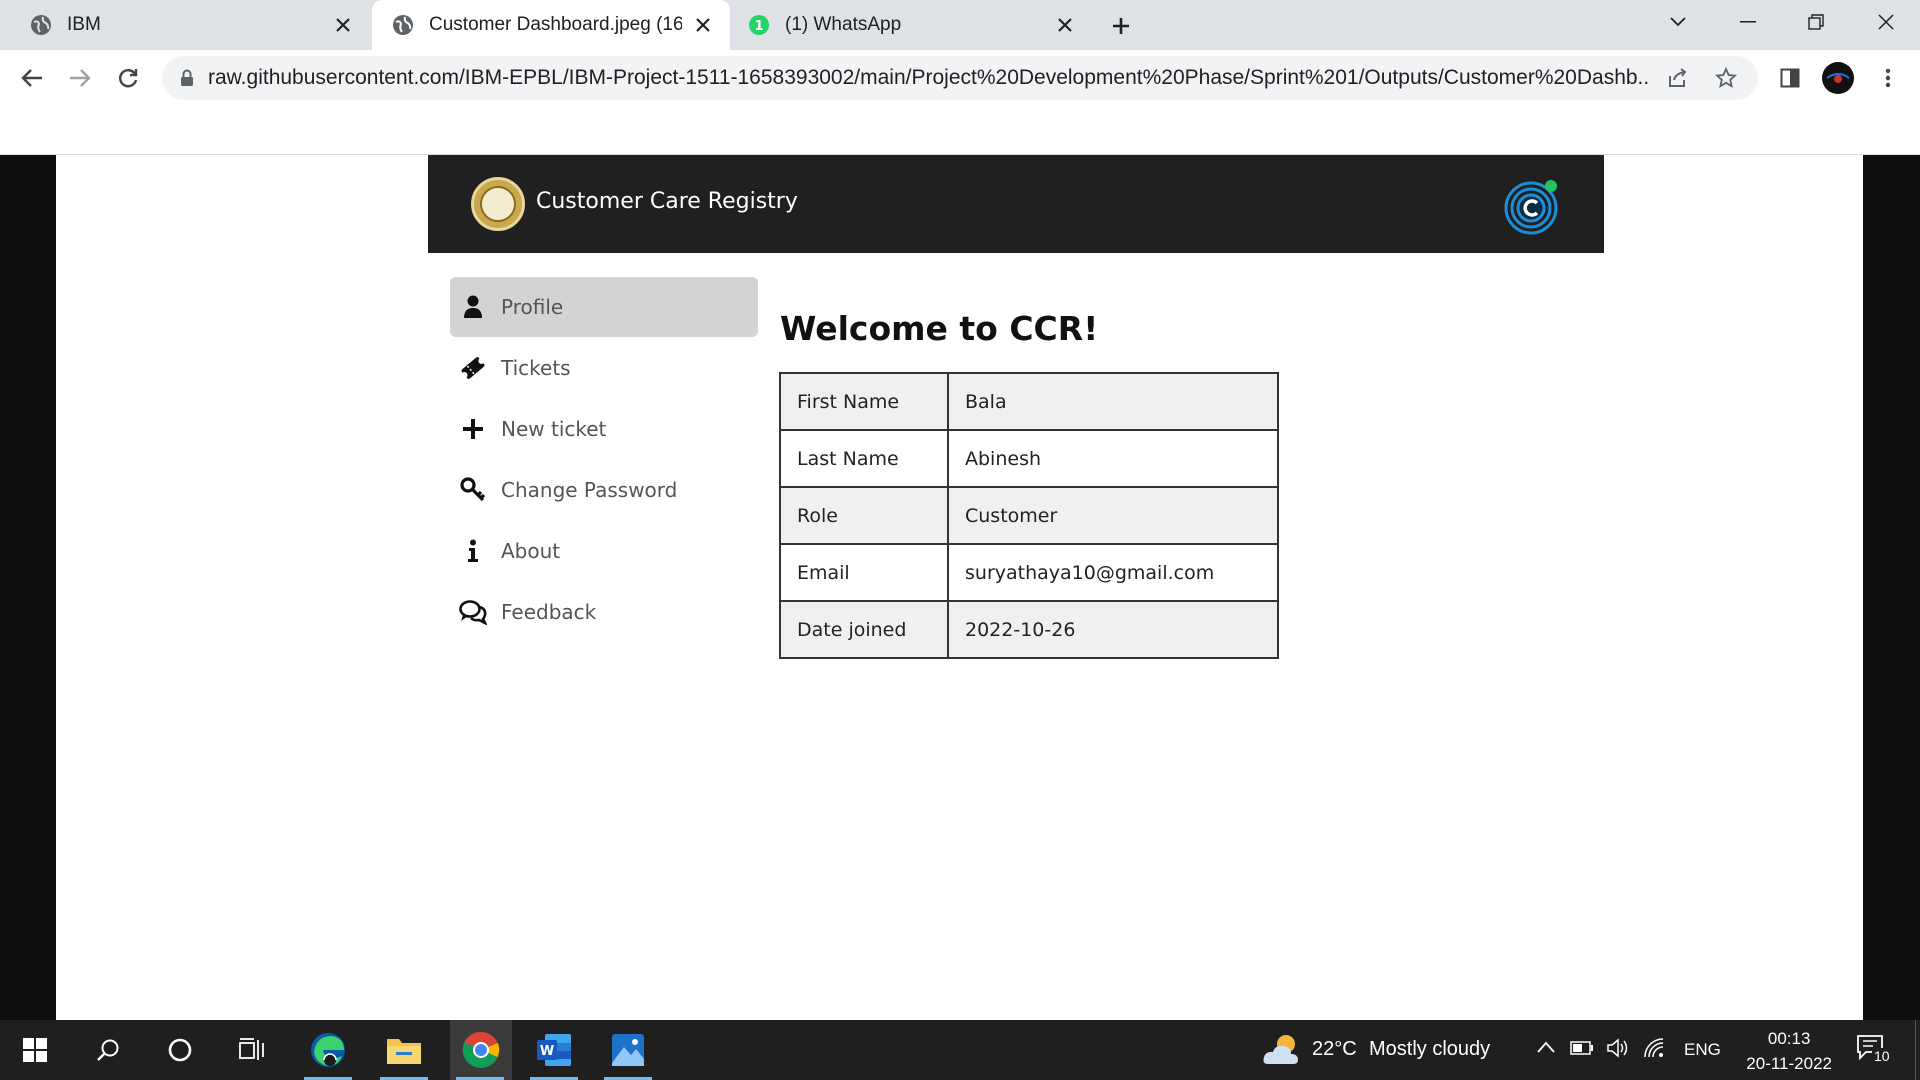 Image resolution: width=1920 pixels, height=1080 pixels. I want to click on chat-icon, so click(473, 612).